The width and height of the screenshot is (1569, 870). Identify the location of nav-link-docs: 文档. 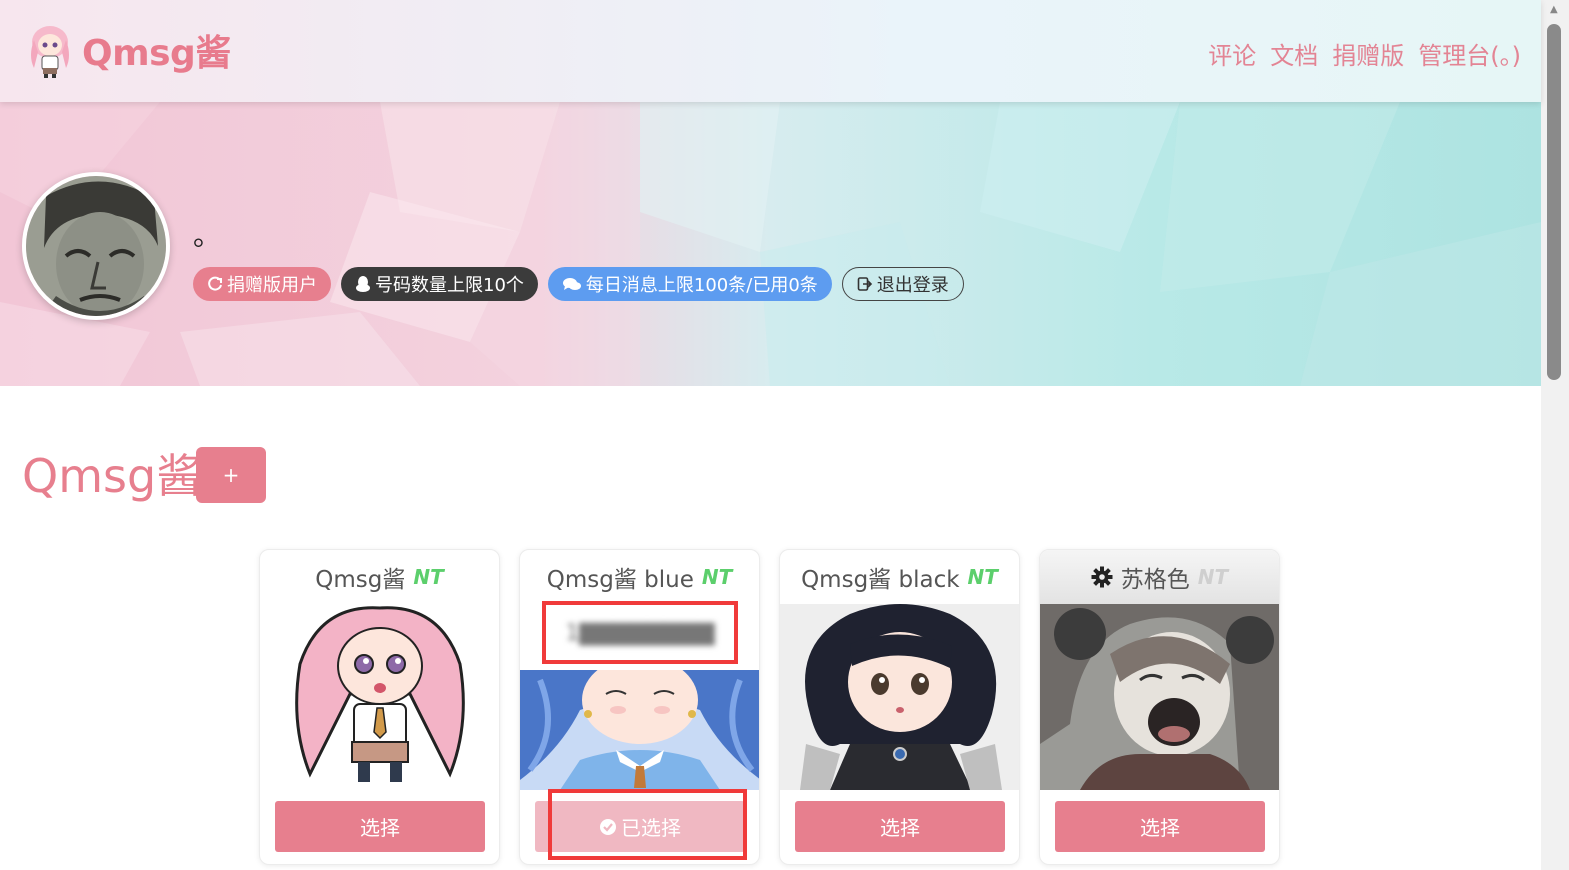
(1294, 53).